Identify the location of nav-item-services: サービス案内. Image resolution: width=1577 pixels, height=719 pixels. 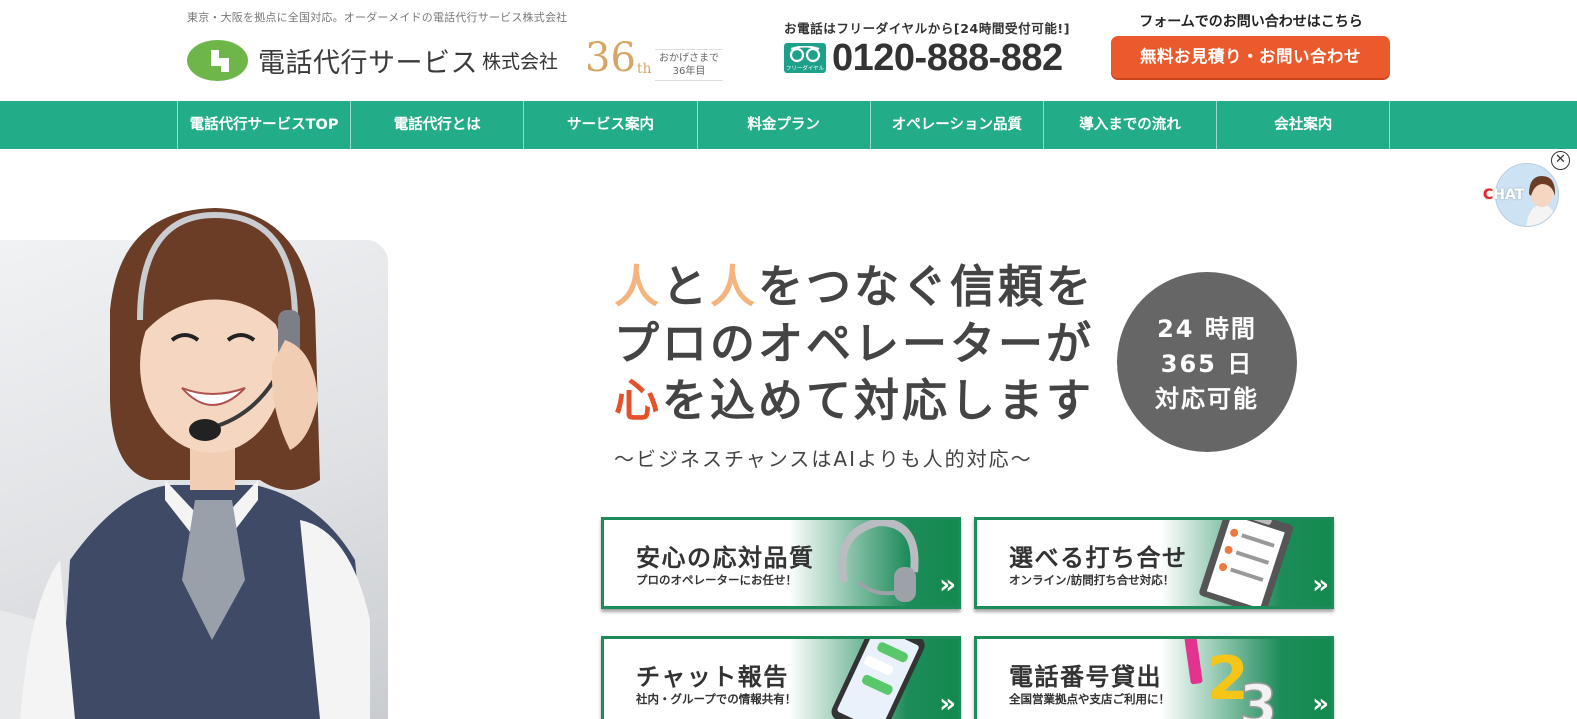
(611, 125).